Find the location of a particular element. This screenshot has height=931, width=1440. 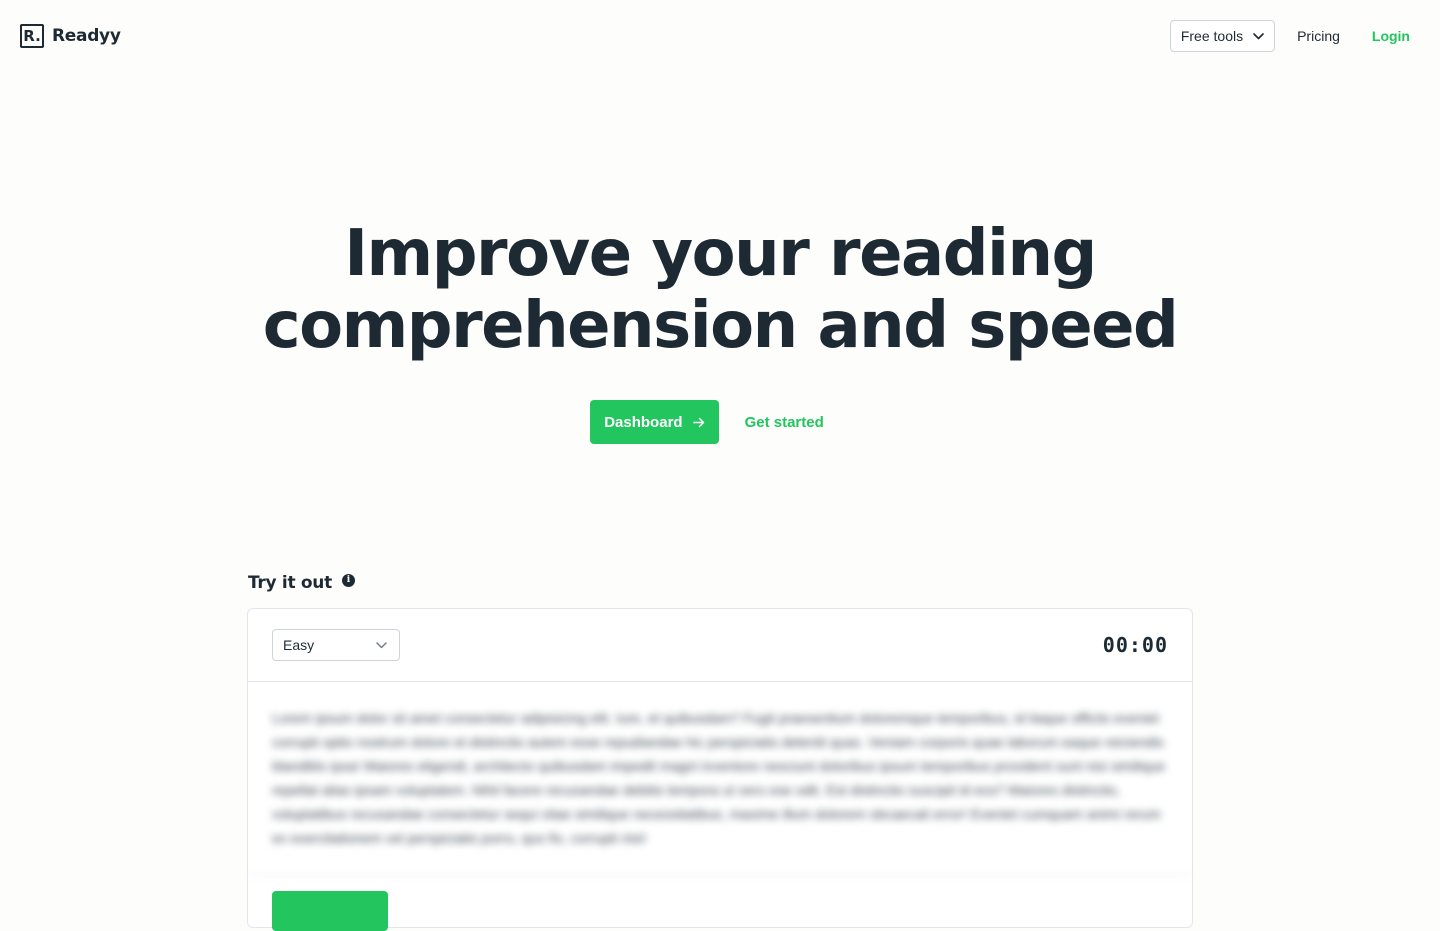

hero-title-line1: Improve your reading is located at coordinates (720, 254).